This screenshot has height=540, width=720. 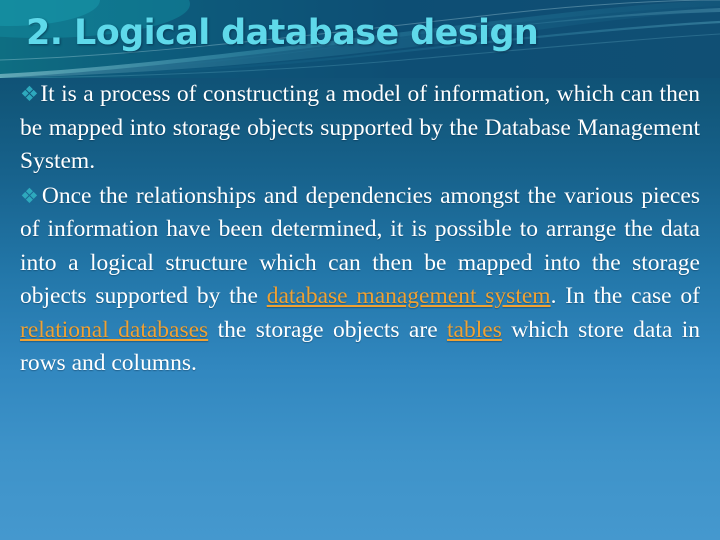 I want to click on hyperlink-relational-databases: relational databases, so click(x=114, y=330).